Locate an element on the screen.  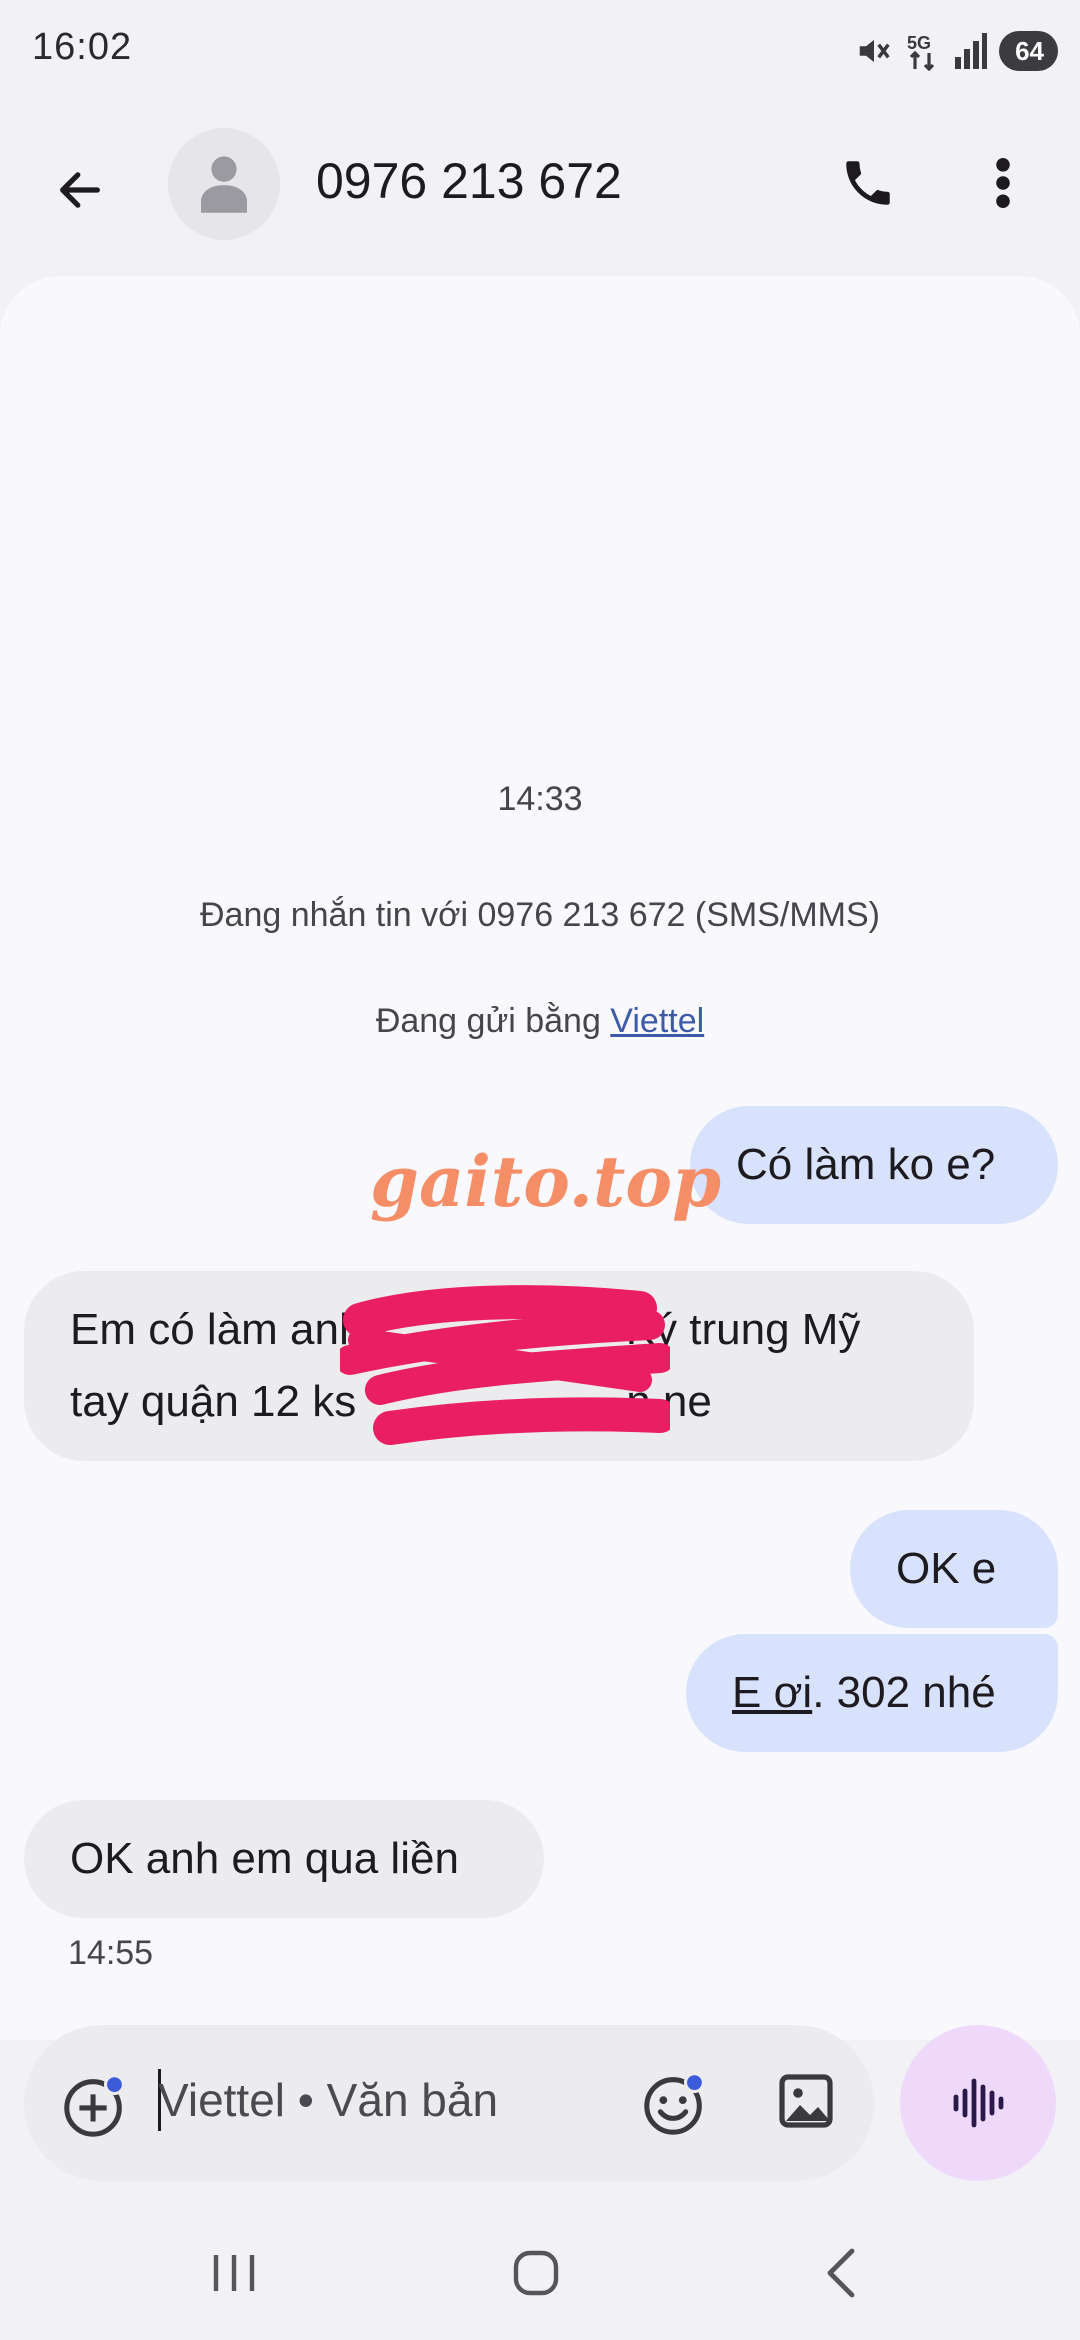
svg-text: 5G is located at coordinates (919, 43).